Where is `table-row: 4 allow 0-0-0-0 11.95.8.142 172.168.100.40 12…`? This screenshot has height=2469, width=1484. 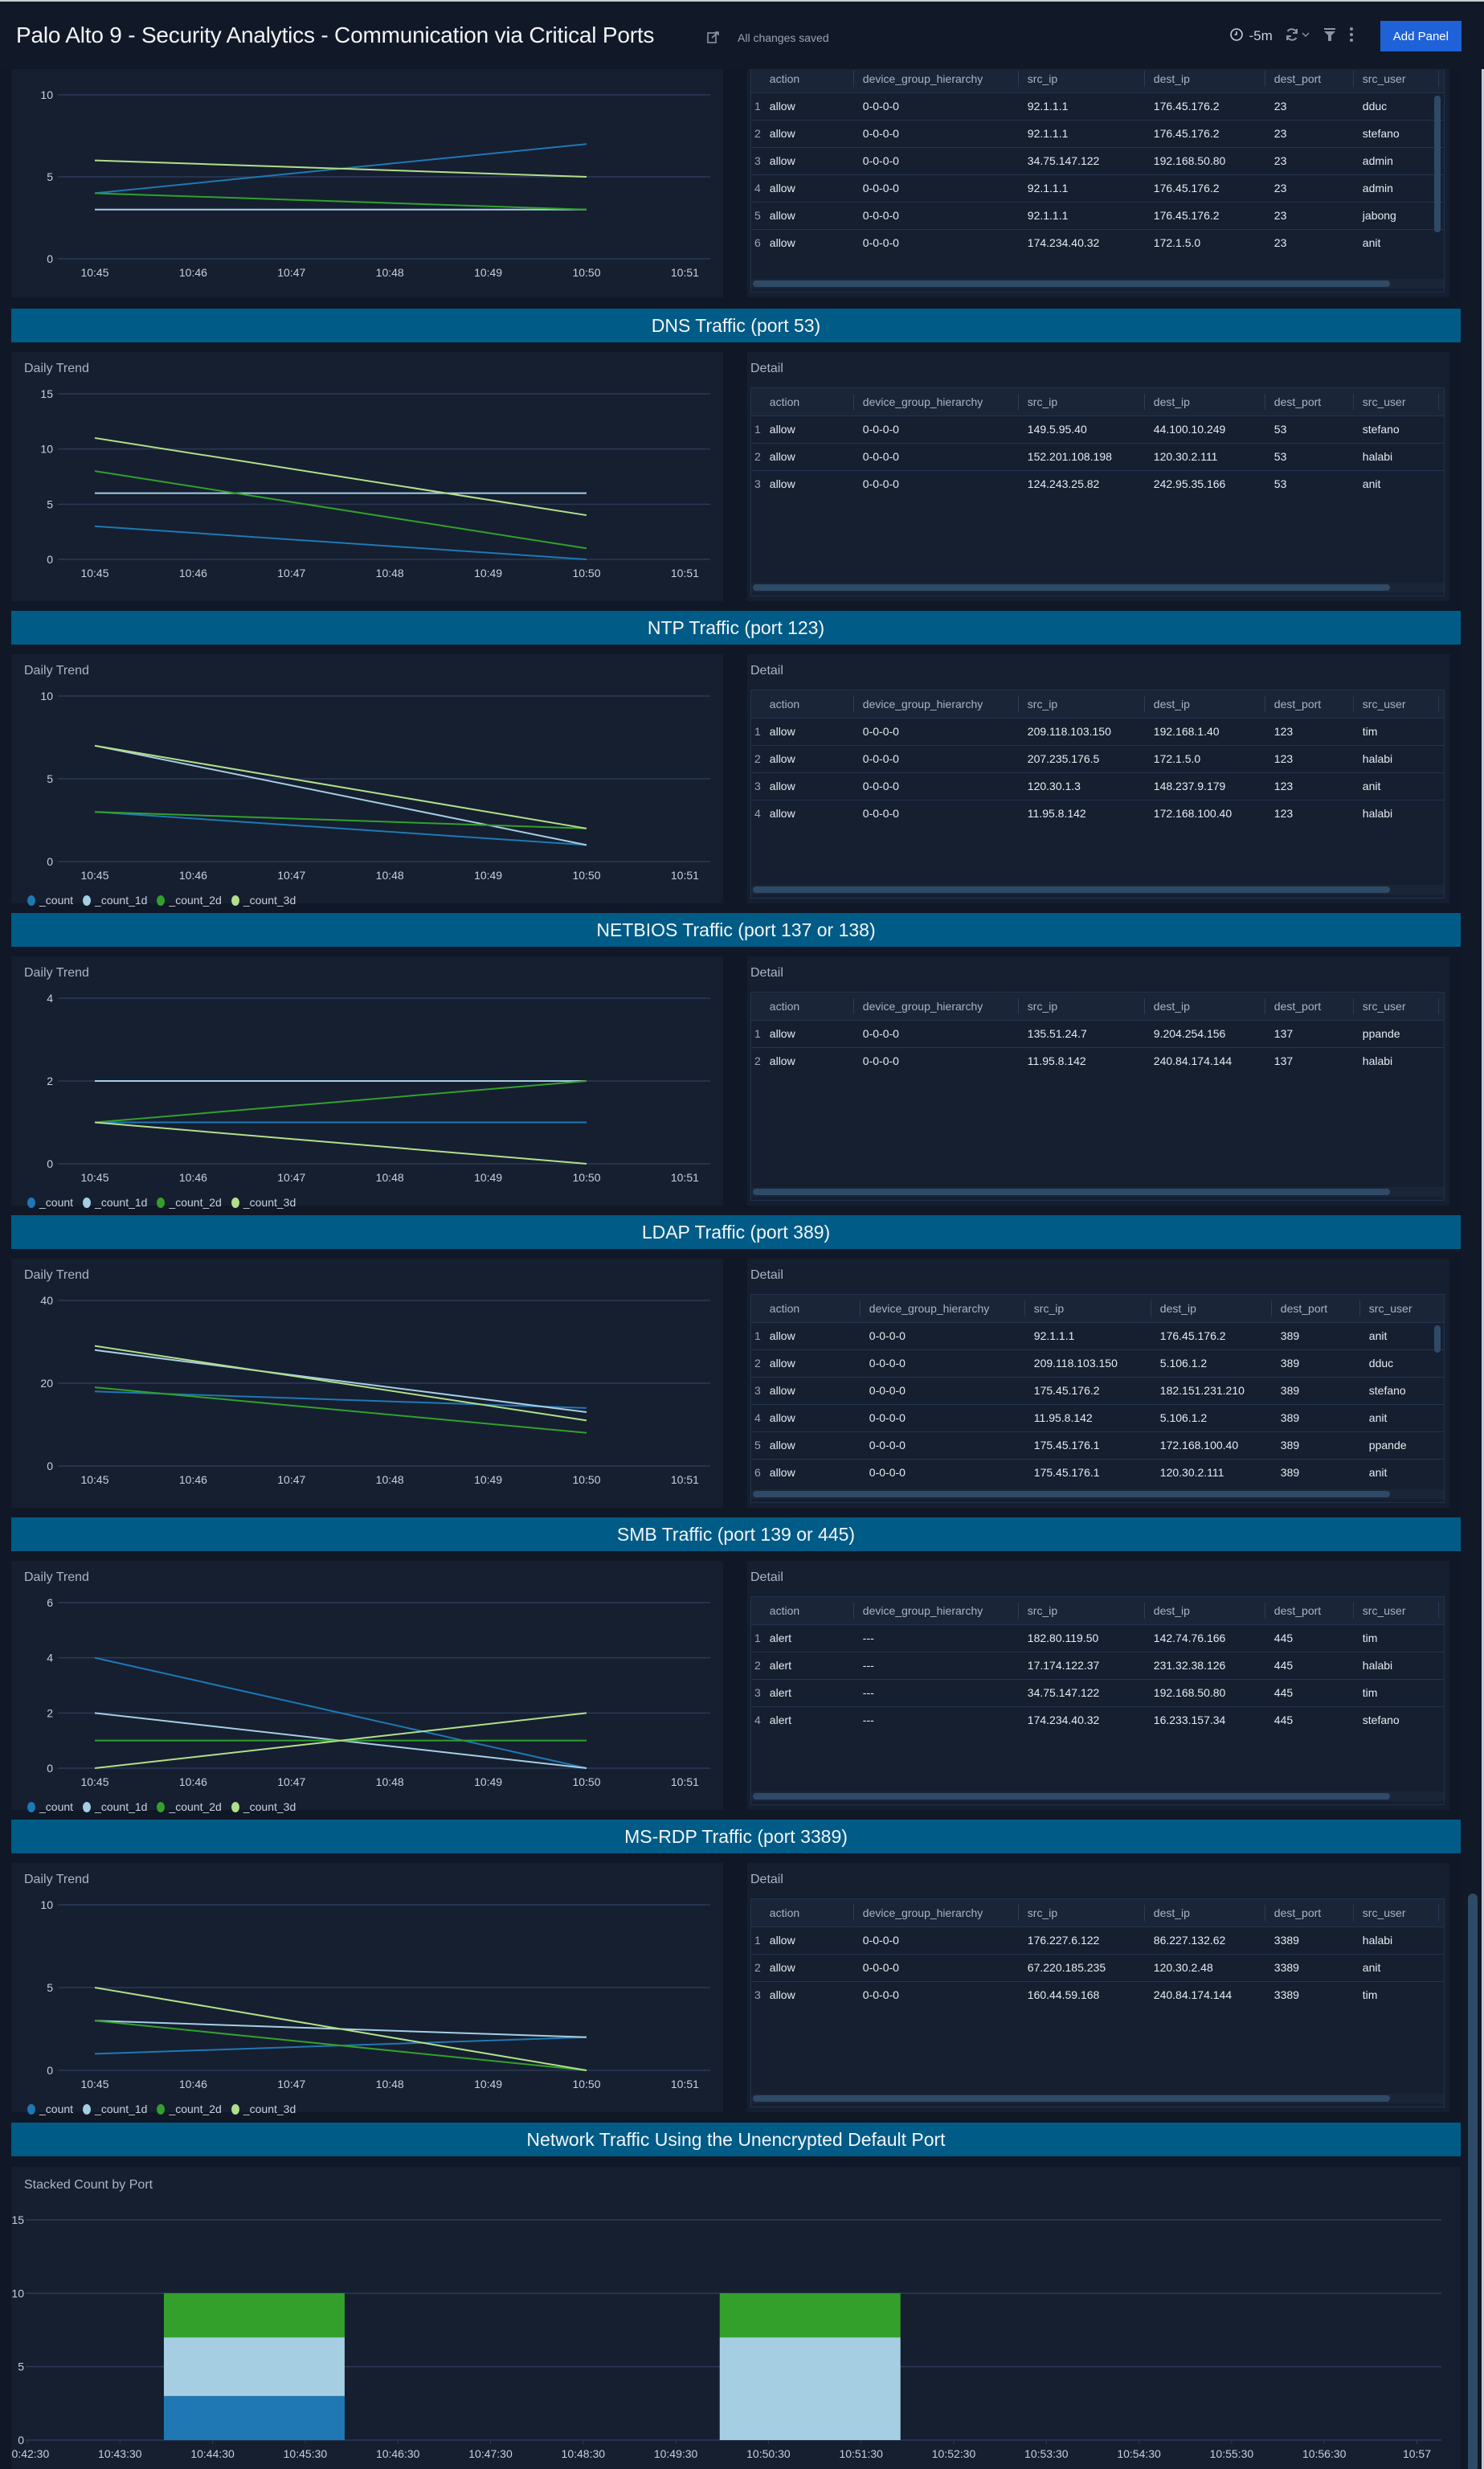 table-row: 4 allow 0-0-0-0 11.95.8.142 172.168.100.40 12… is located at coordinates (1097, 813).